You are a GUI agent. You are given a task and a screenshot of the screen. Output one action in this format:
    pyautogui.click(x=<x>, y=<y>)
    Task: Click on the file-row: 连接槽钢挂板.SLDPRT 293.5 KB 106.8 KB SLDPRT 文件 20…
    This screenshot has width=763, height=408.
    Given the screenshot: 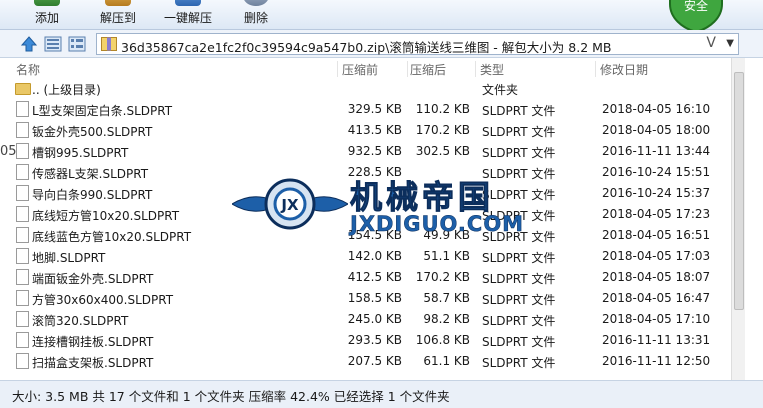 What is the action you would take?
    pyautogui.click(x=370, y=340)
    